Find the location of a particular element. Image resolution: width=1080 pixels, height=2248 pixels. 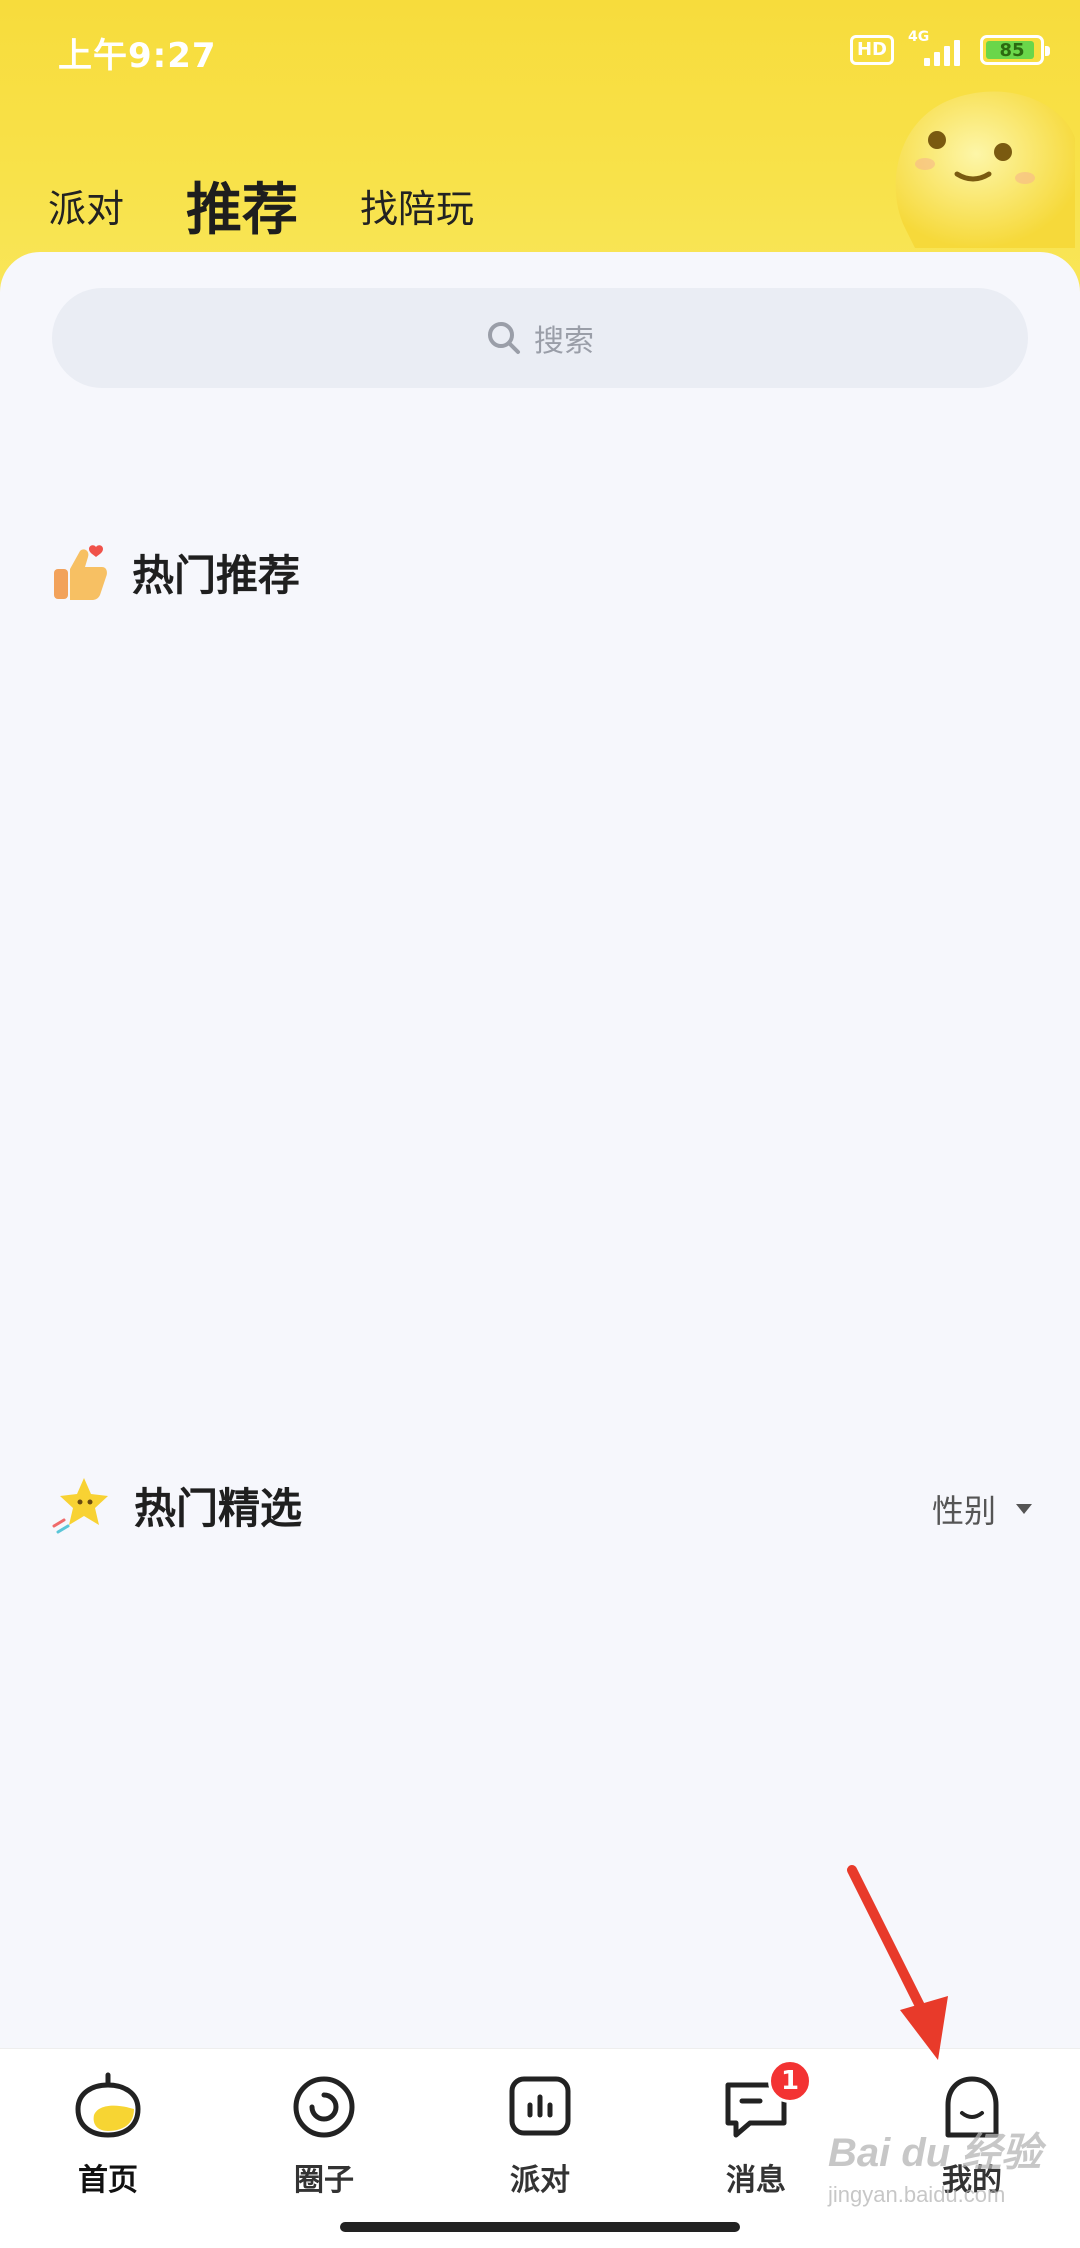

nav-messages-label: 消息 is located at coordinates (756, 2180).